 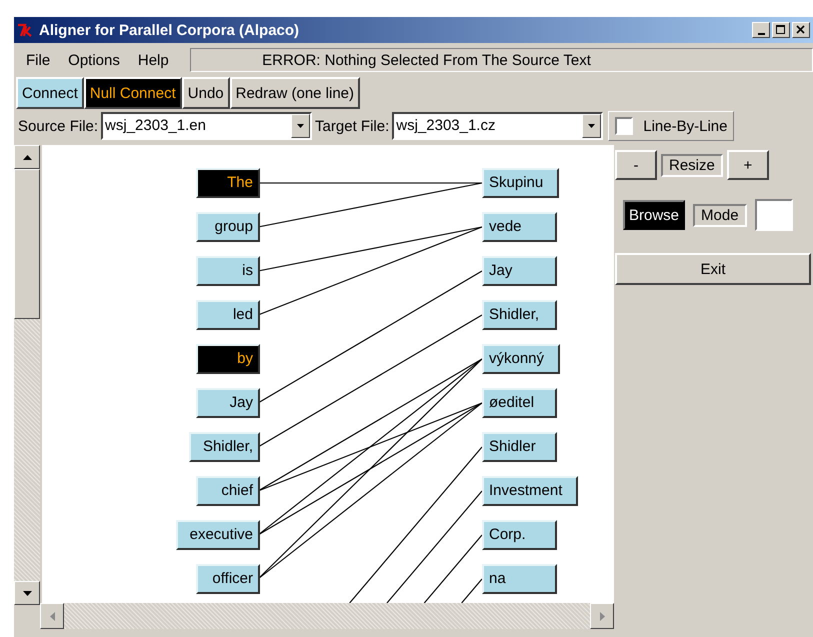 I want to click on menu-item: File, so click(x=38, y=60).